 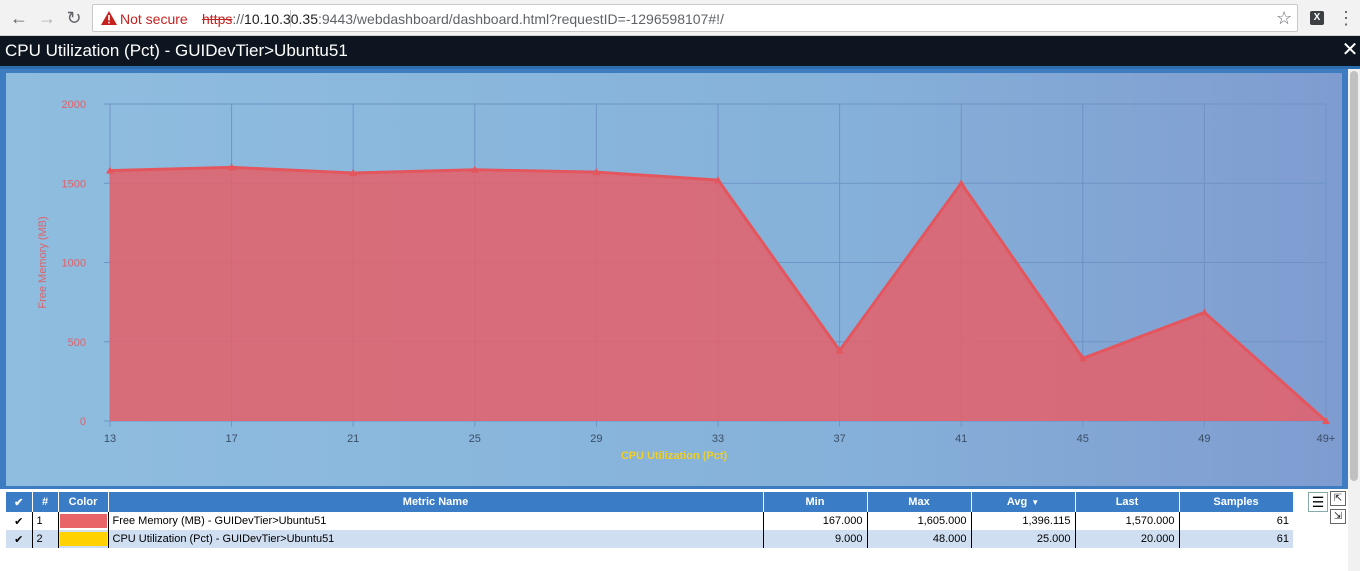 I want to click on x-tick-label: 41, so click(x=961, y=439).